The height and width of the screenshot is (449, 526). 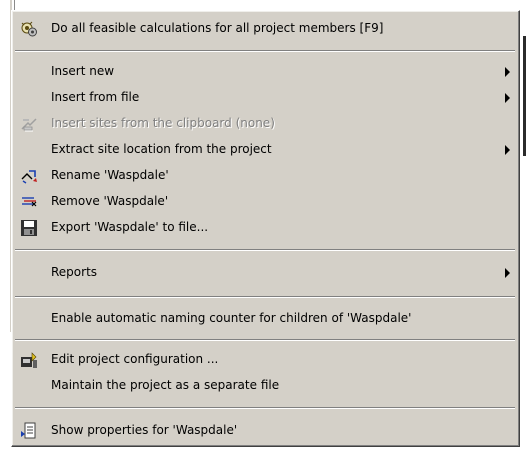 I want to click on menu-item-label: Reports, so click(x=74, y=272).